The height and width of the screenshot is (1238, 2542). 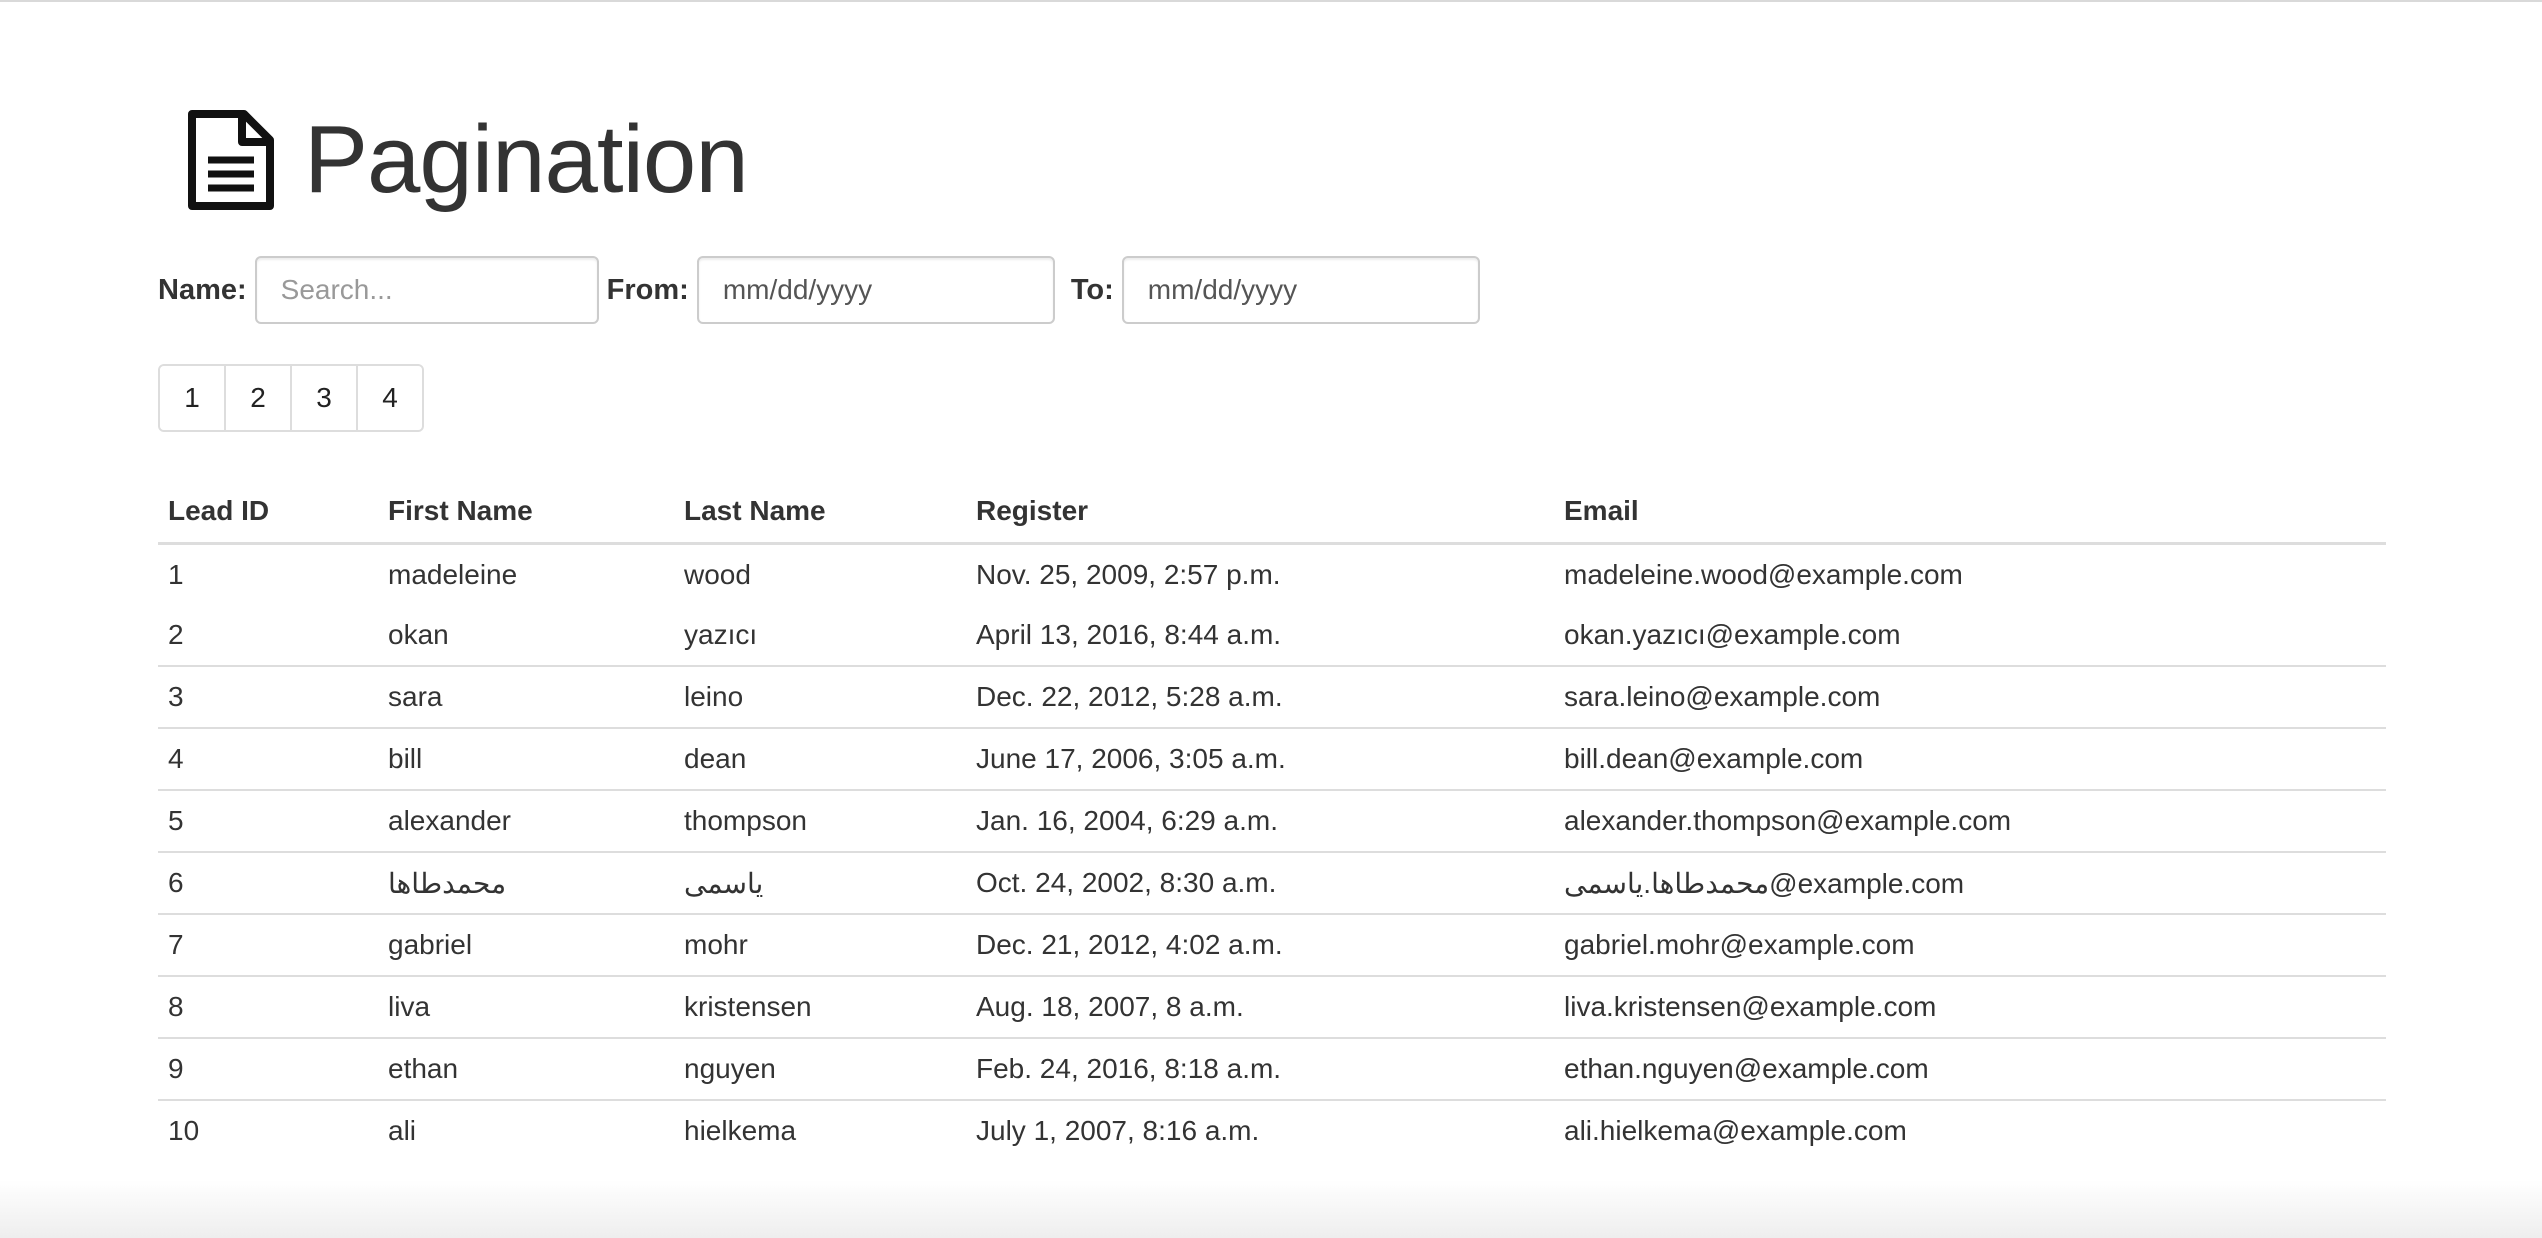 What do you see at coordinates (1271, 1) in the screenshot?
I see `top-border` at bounding box center [1271, 1].